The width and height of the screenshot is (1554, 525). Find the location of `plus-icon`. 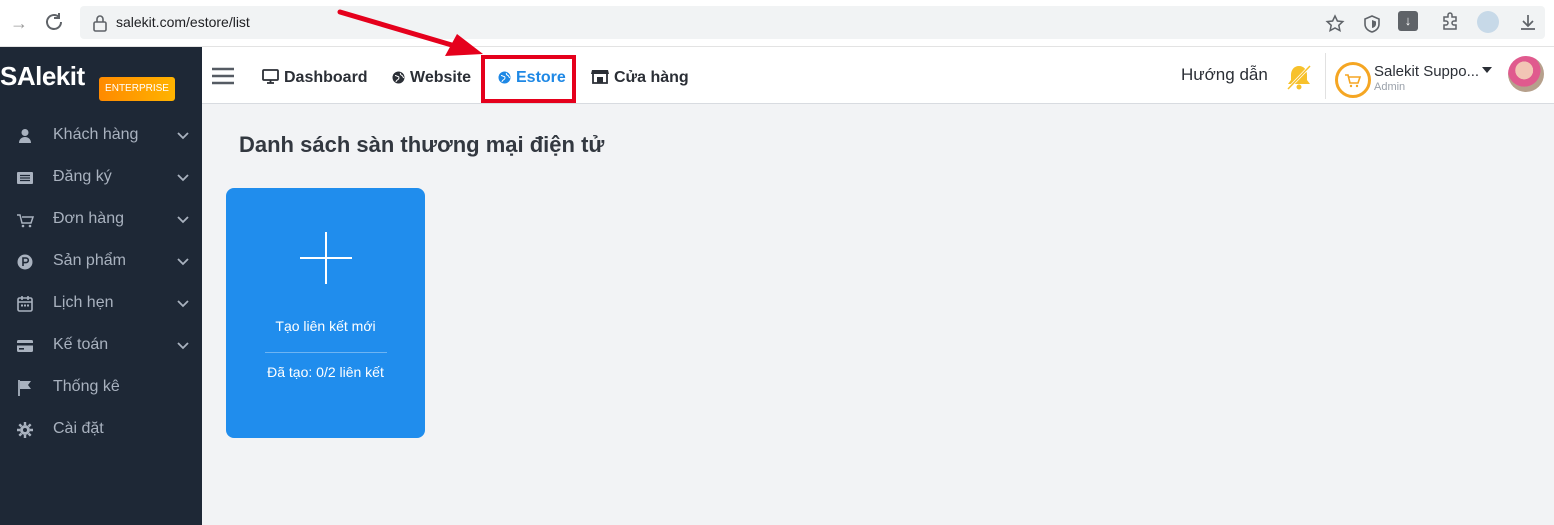

plus-icon is located at coordinates (326, 258).